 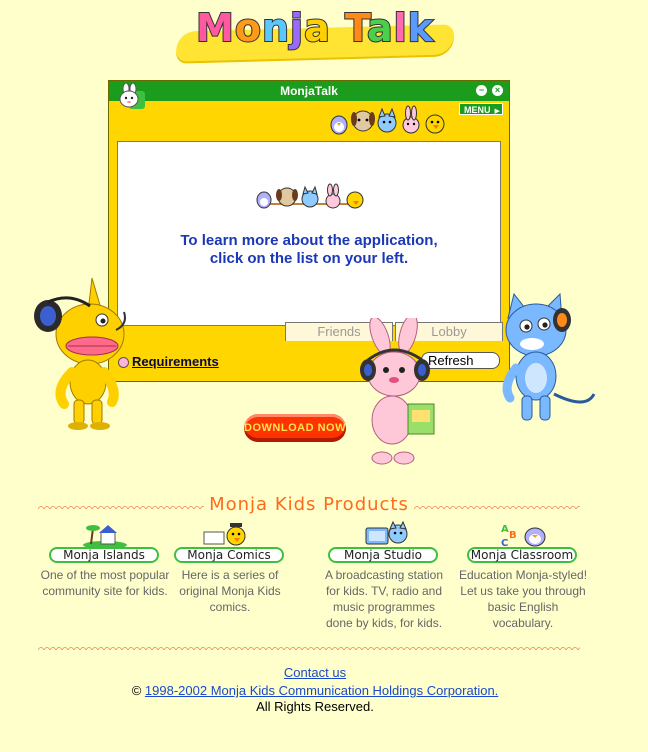 What do you see at coordinates (435, 124) in the screenshot?
I see `chick-icon` at bounding box center [435, 124].